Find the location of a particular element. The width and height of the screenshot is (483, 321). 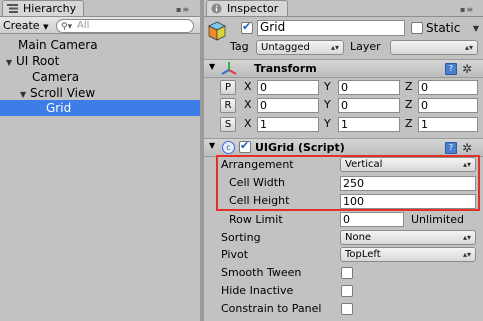

smooth-tween-checkbox is located at coordinates (347, 273).